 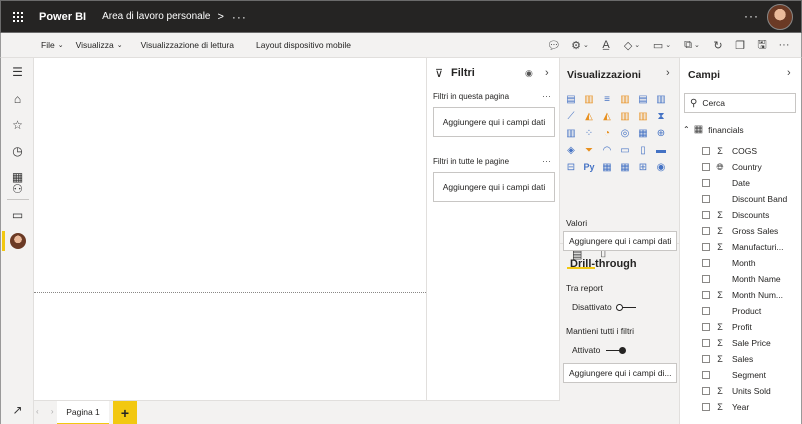 What do you see at coordinates (607, 99) in the screenshot?
I see `clustered-bar-icon: ≡` at bounding box center [607, 99].